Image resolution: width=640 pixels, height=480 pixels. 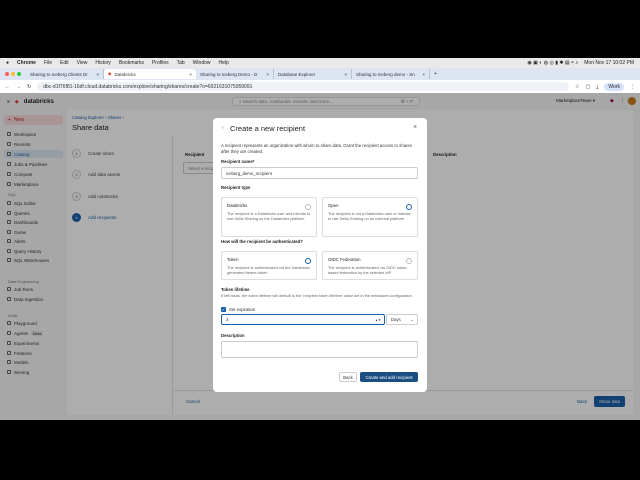 I want to click on menu-profiles: Profiles, so click(x=160, y=63).